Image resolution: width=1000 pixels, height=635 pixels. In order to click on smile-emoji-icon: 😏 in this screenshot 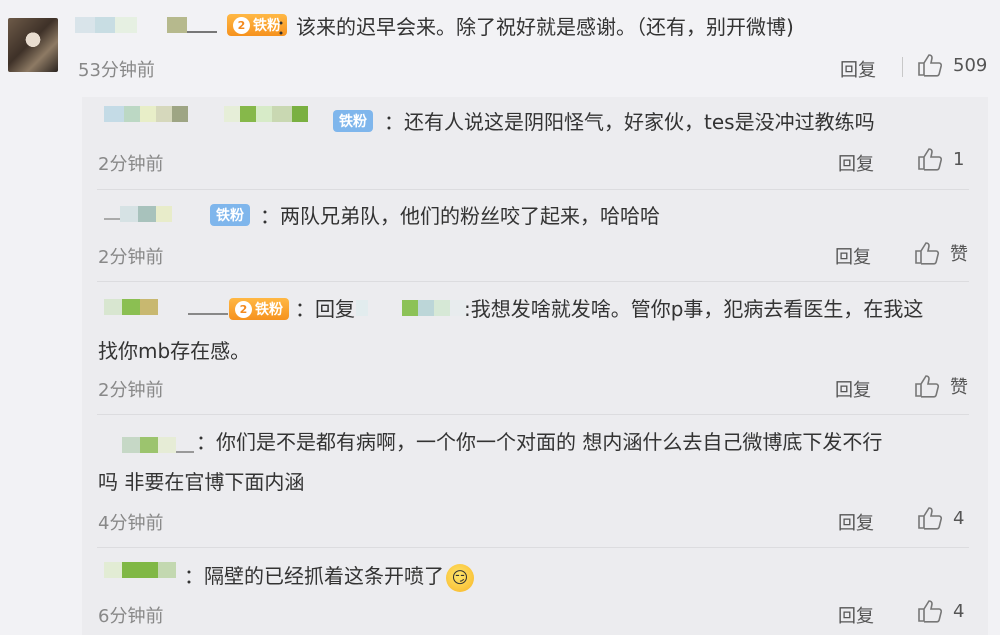, I will do `click(460, 577)`.